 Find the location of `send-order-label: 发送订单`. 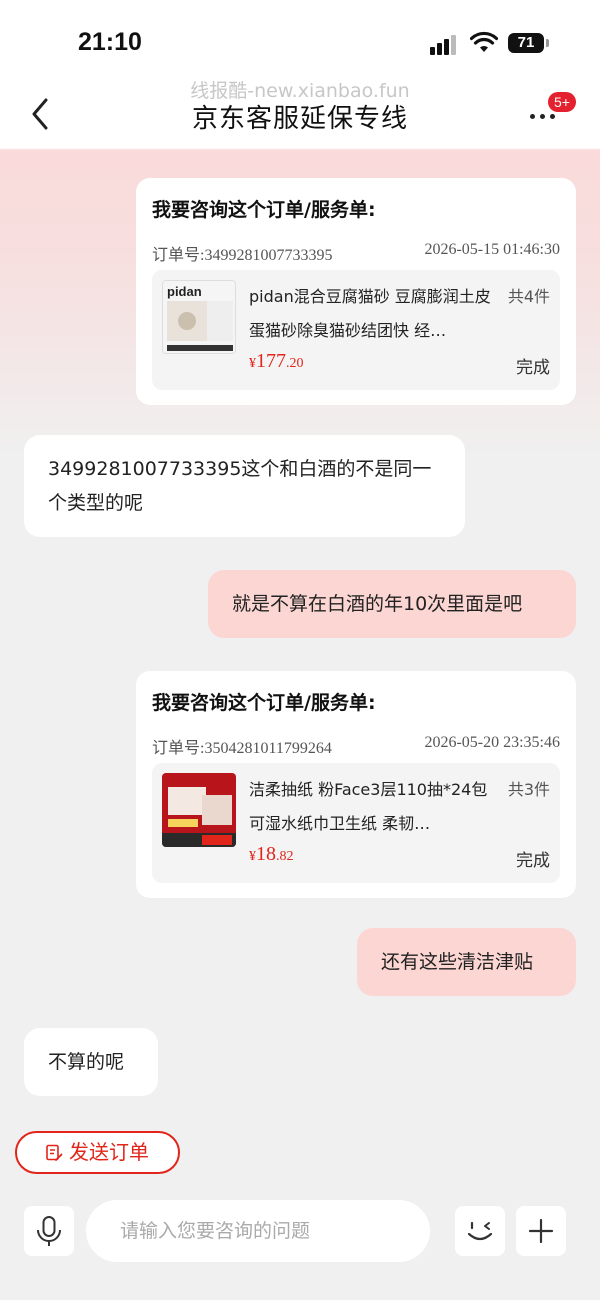

send-order-label: 发送订单 is located at coordinates (109, 1152).